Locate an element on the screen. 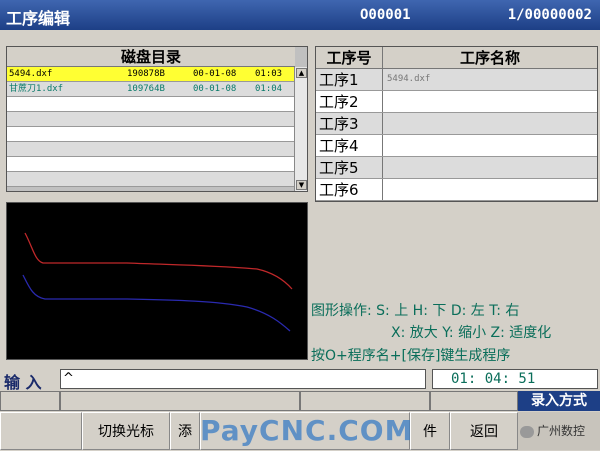 The height and width of the screenshot is (451, 600). toolpath-curve-blue is located at coordinates (156, 303).